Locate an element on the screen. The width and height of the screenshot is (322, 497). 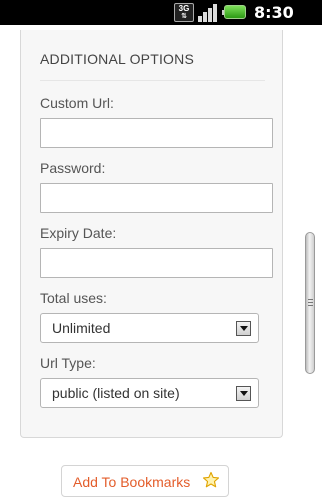
expiry-date-label: Expiry Date: is located at coordinates (78, 233).